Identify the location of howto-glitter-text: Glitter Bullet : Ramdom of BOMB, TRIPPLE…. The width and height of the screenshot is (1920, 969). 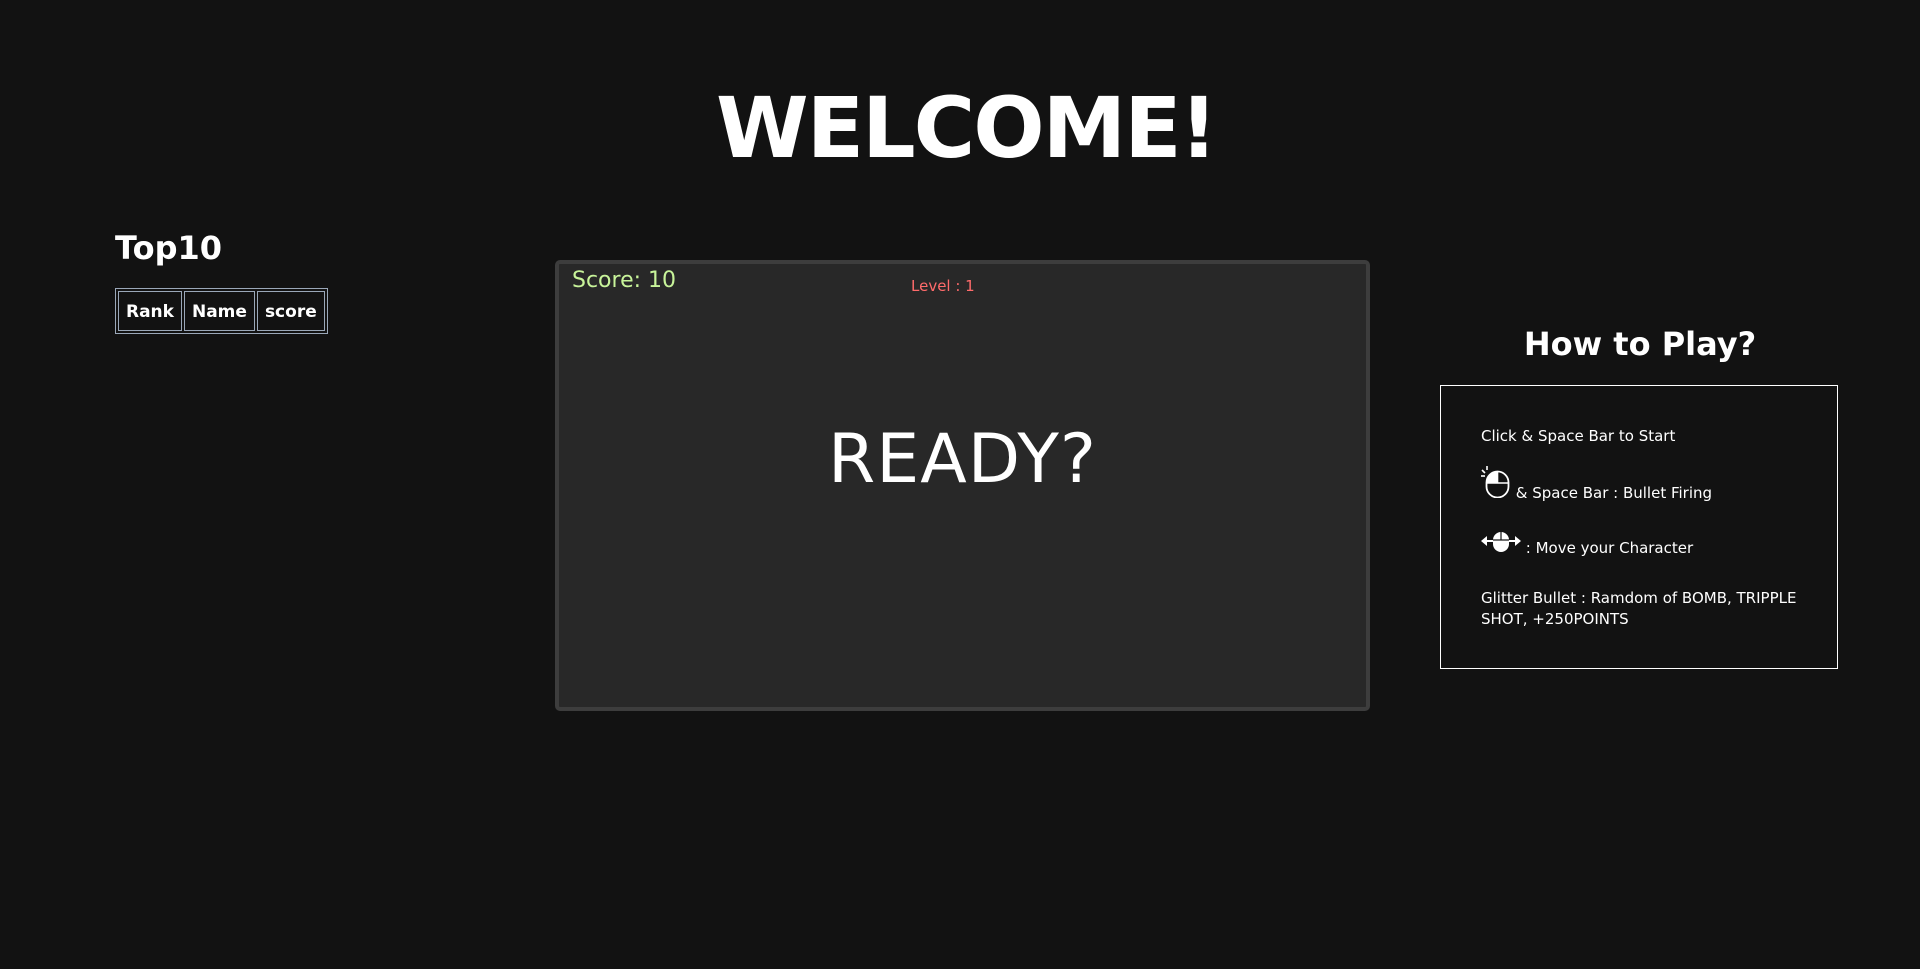
(1639, 608).